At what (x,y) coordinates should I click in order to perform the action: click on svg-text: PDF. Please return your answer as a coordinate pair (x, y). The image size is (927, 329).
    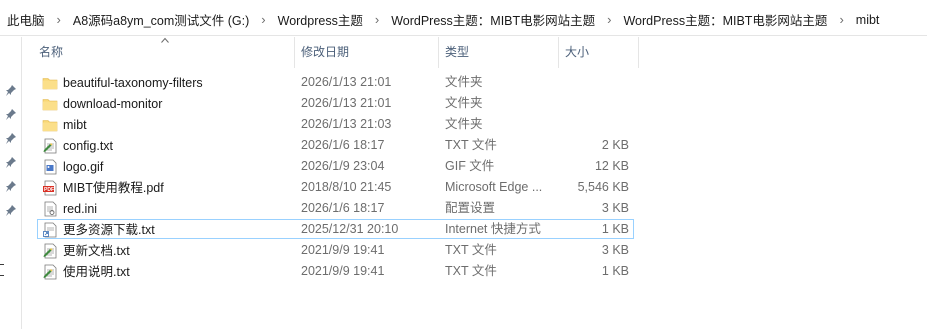
    Looking at the image, I should click on (49, 190).